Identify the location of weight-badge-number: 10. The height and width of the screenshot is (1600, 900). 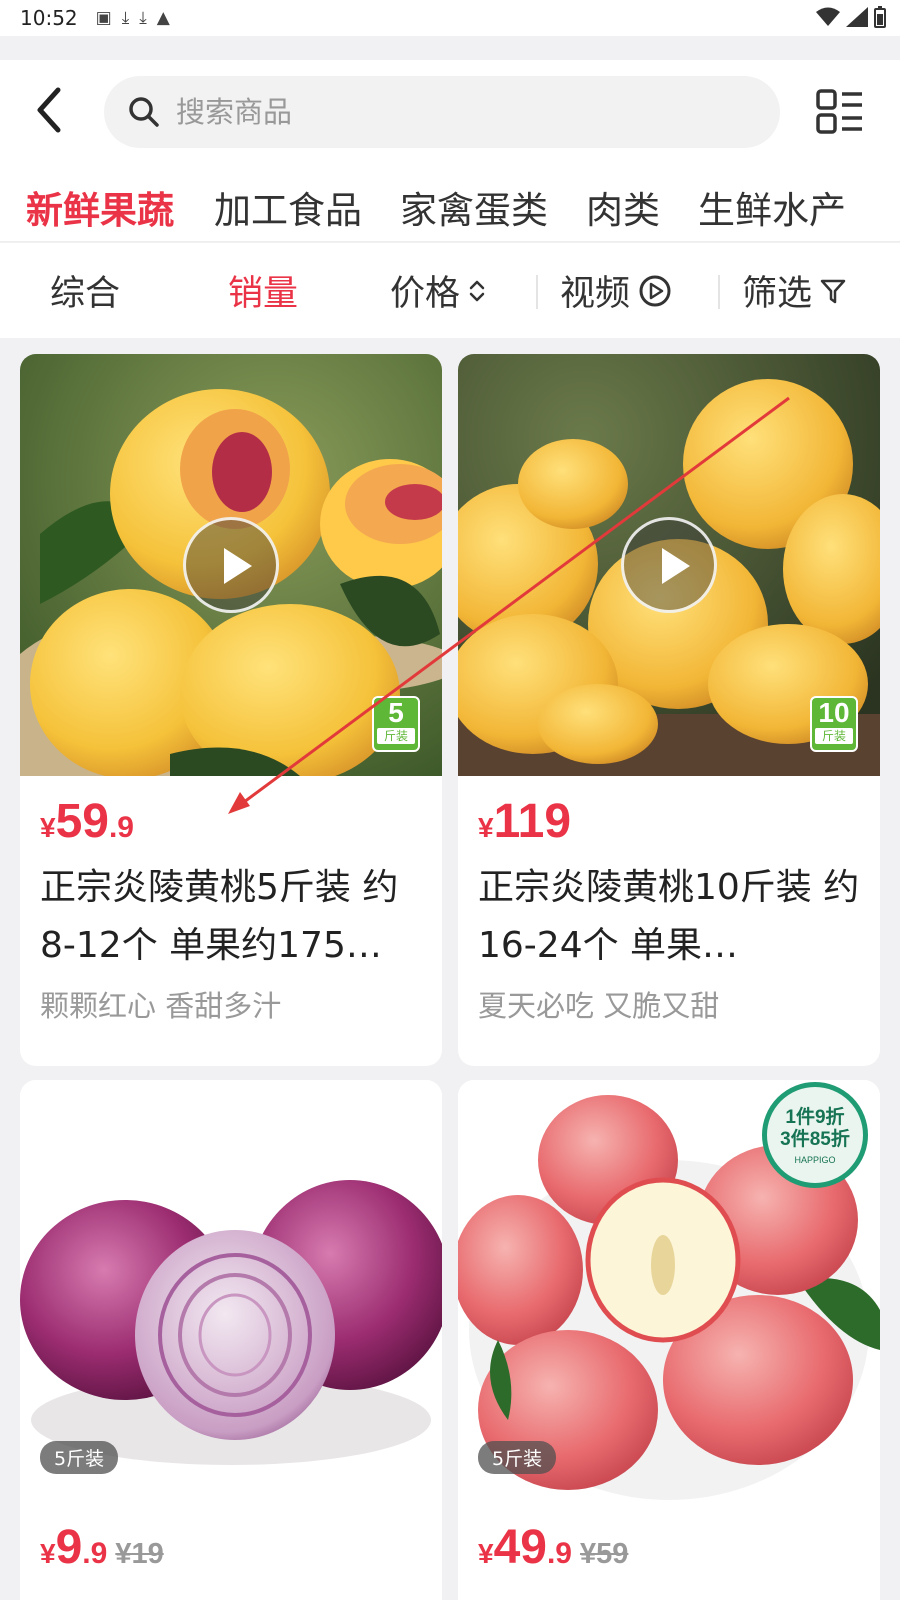
(834, 712).